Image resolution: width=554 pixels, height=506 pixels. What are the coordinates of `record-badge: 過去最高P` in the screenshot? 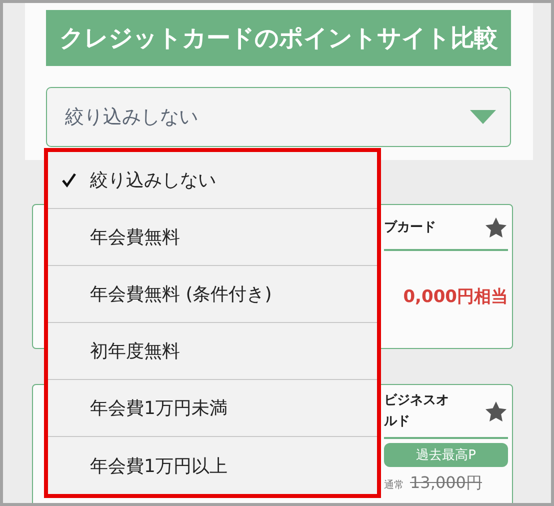 It's located at (446, 454).